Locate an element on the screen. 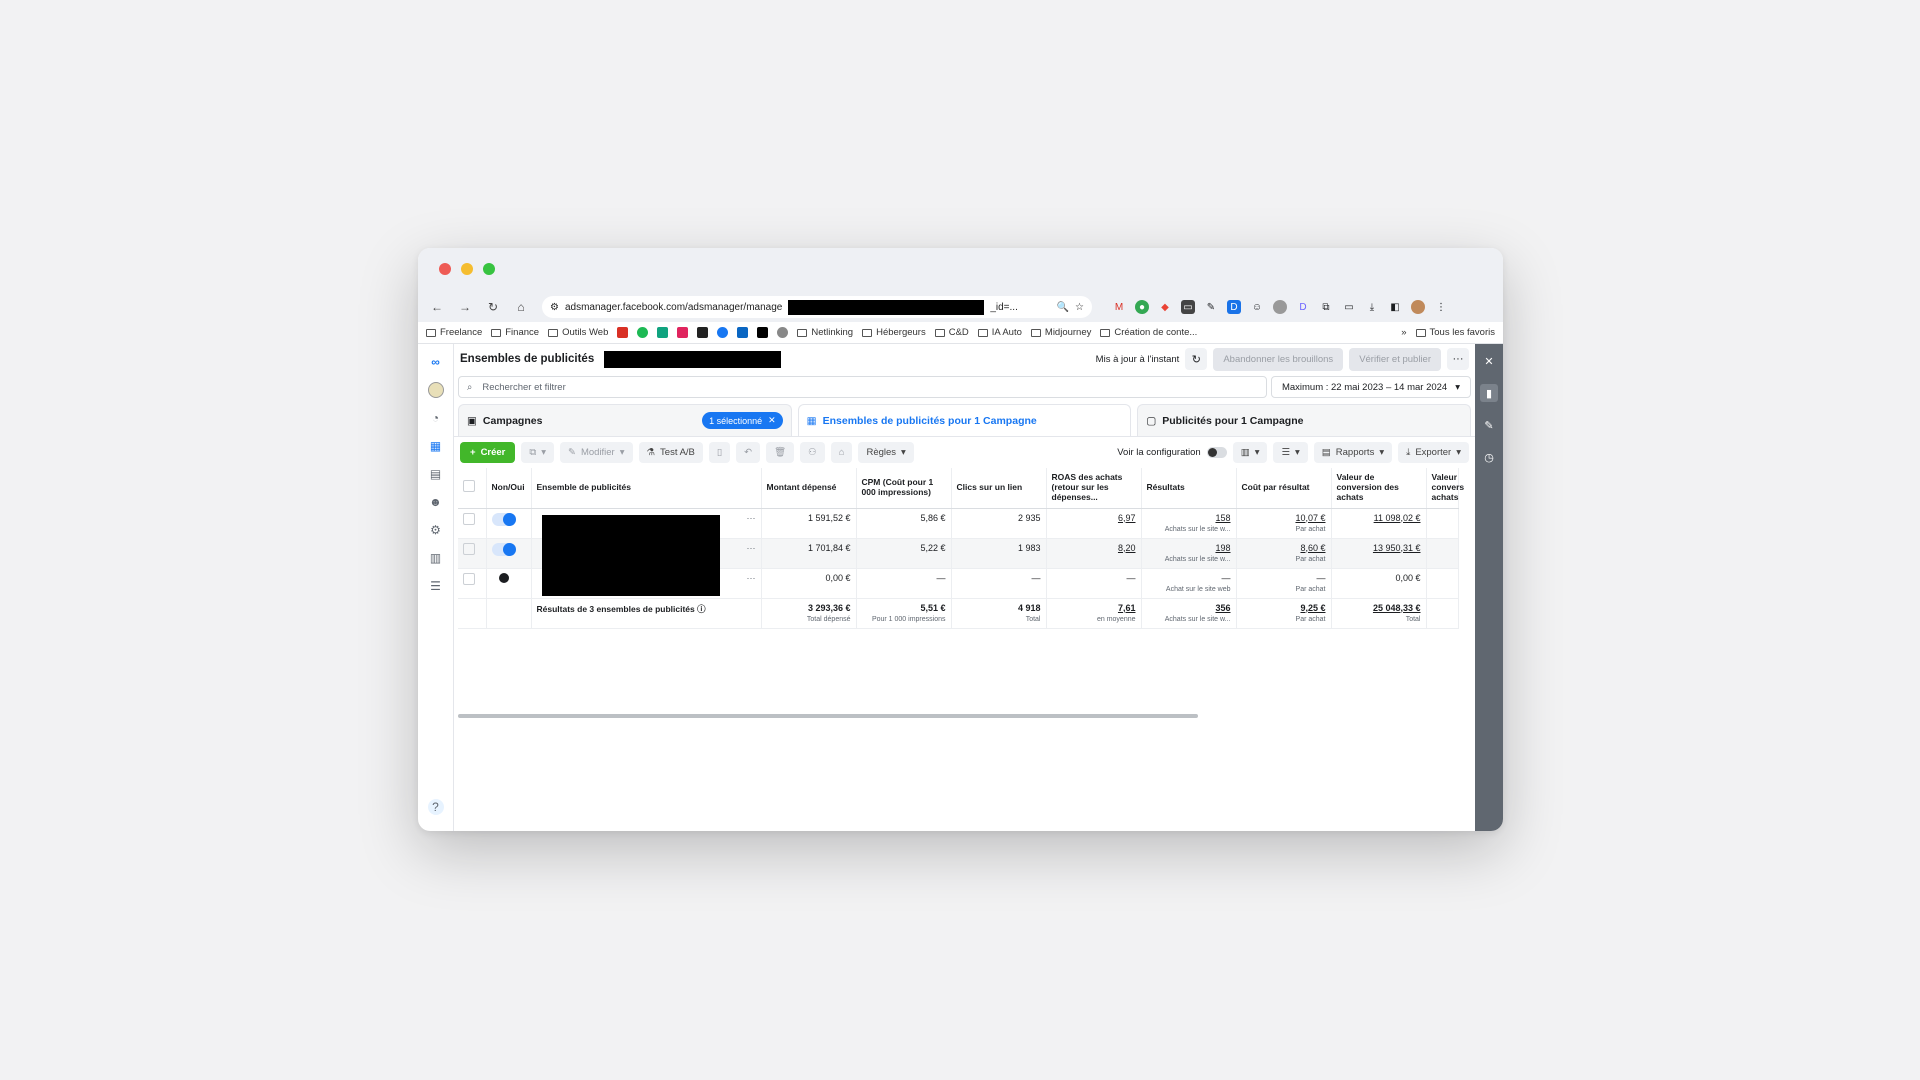  extension-face-icon: ☺ is located at coordinates (1257, 307).